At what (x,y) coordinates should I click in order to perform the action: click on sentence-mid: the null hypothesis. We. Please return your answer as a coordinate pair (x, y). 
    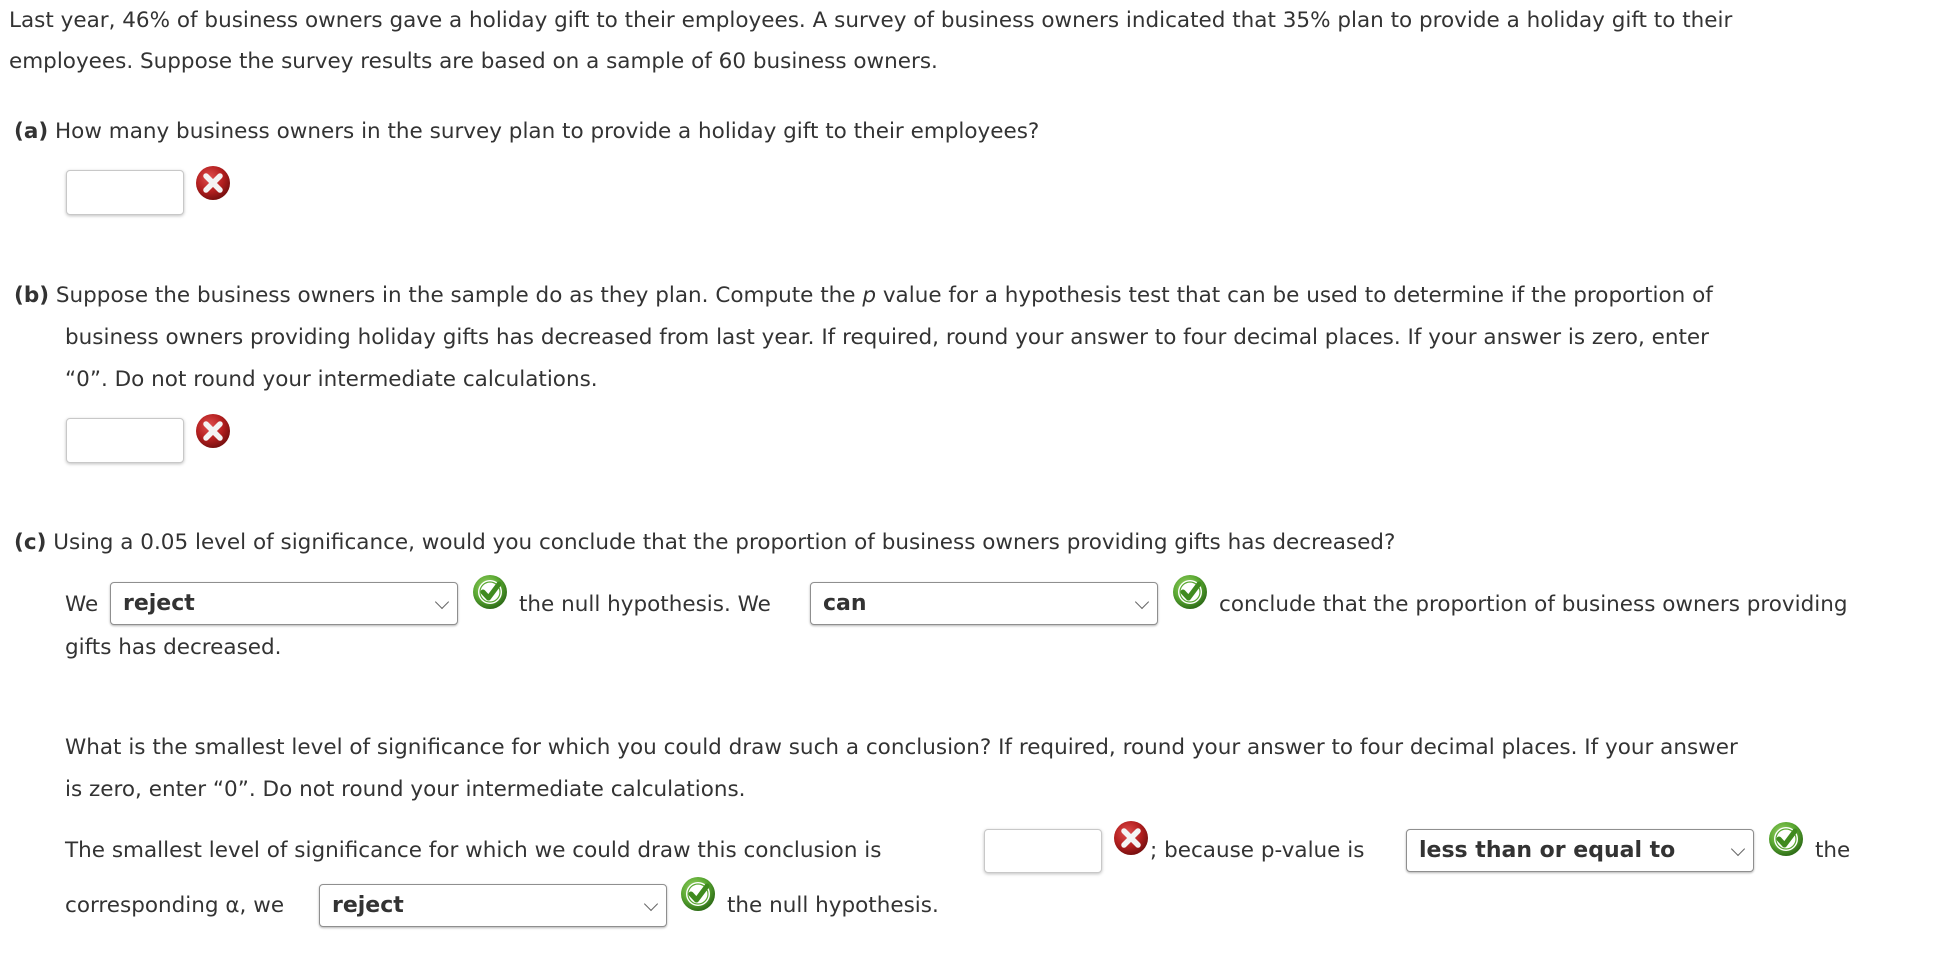
    Looking at the image, I should click on (645, 604).